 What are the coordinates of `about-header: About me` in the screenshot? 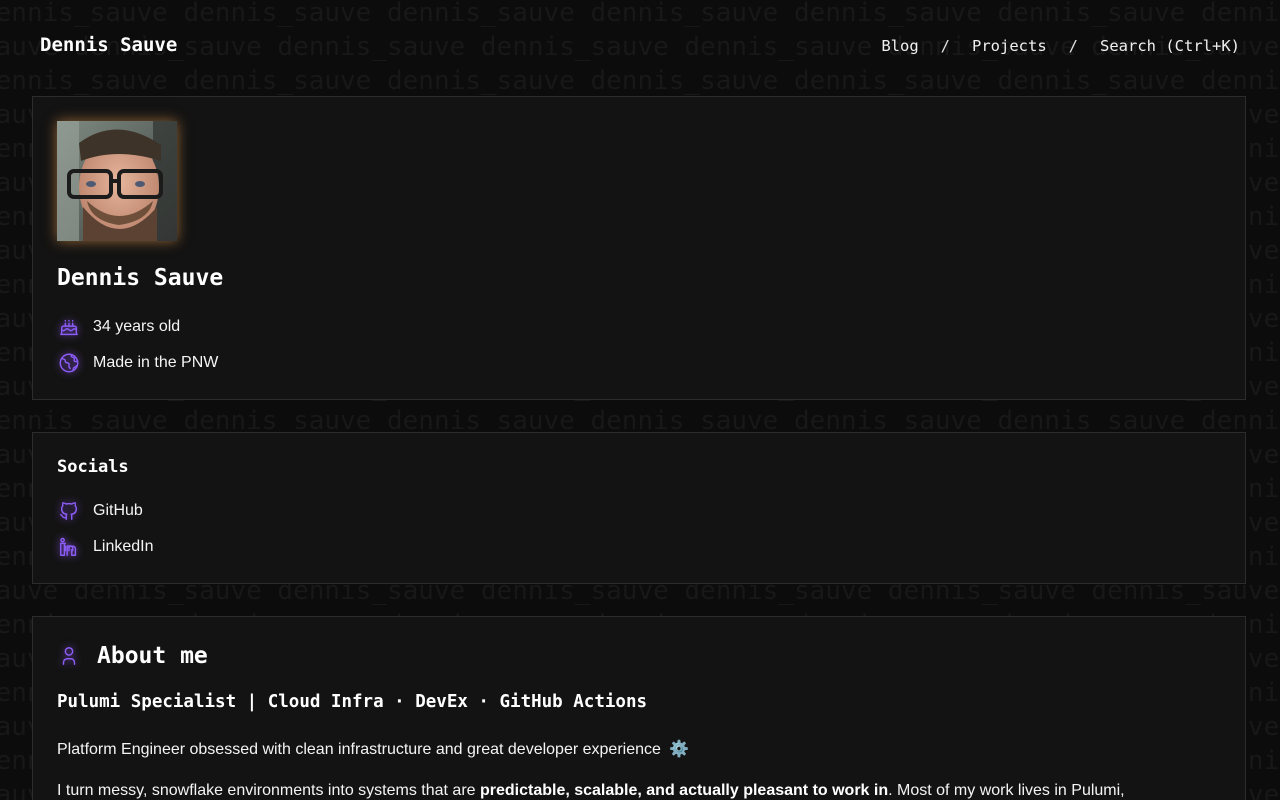 It's located at (132, 656).